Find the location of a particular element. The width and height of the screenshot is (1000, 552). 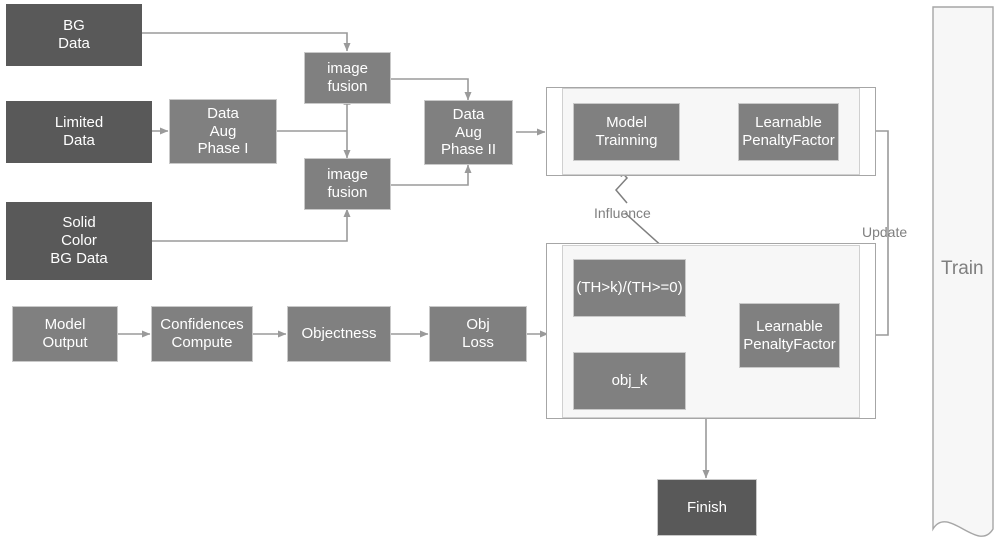

node-bg-data: BG Data is located at coordinates (74, 35).